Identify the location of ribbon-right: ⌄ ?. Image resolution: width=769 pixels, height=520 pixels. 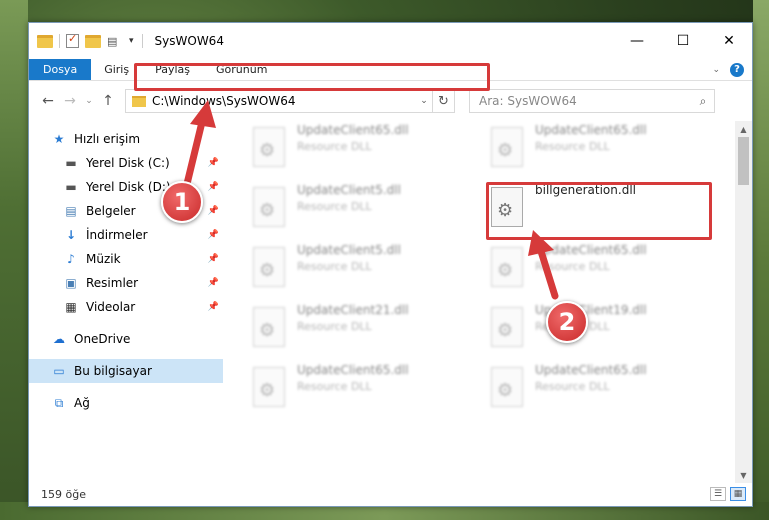
(732, 69).